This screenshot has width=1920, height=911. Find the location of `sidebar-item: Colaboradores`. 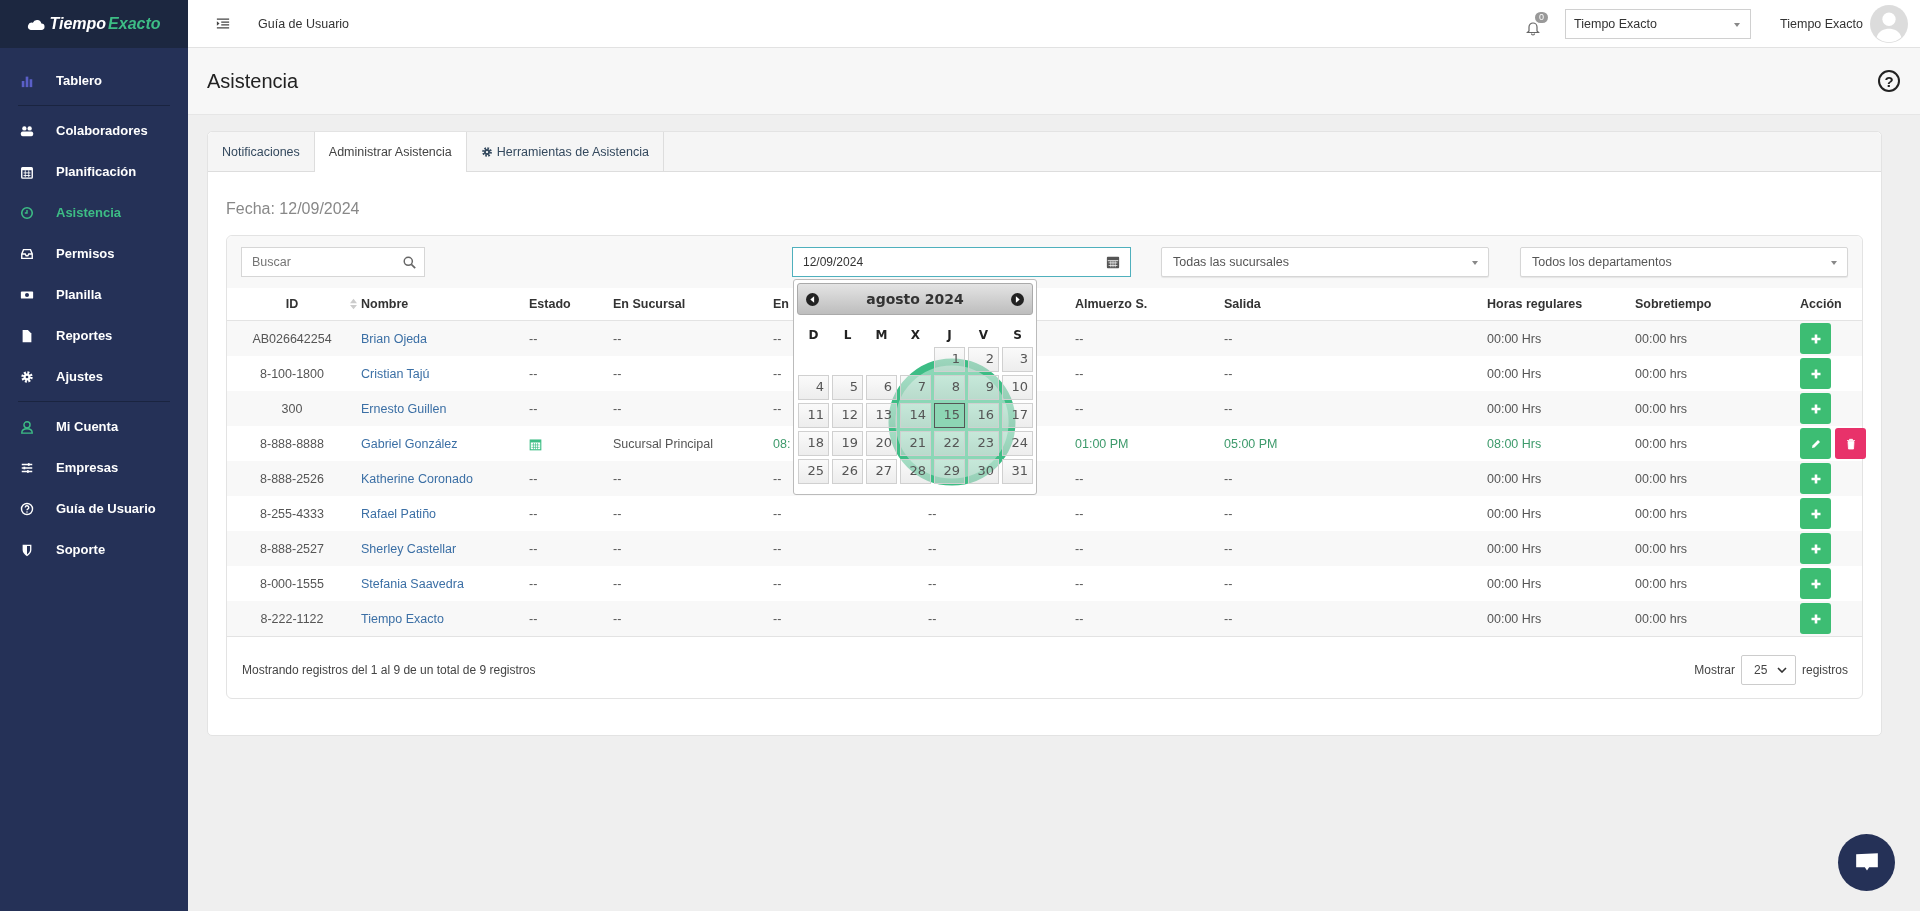

sidebar-item: Colaboradores is located at coordinates (94, 130).